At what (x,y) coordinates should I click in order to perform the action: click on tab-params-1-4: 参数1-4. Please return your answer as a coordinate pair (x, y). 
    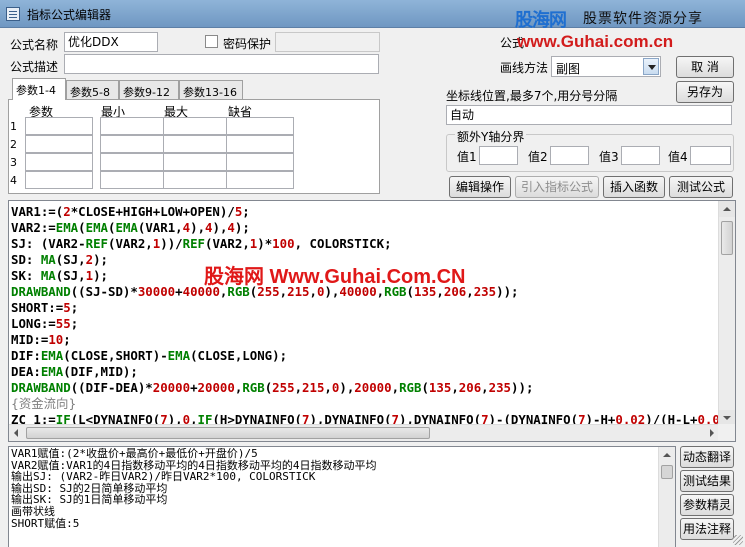
    Looking at the image, I should click on (39, 89).